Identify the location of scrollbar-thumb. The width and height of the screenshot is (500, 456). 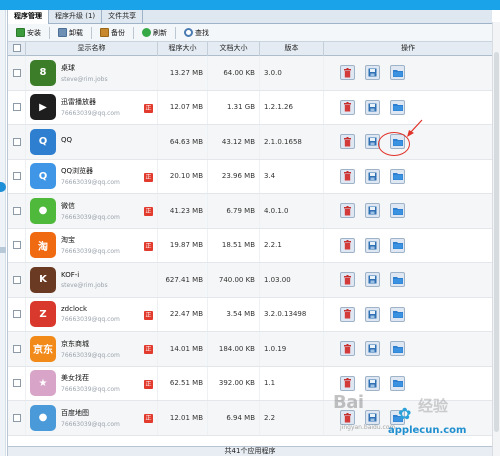
(496, 242).